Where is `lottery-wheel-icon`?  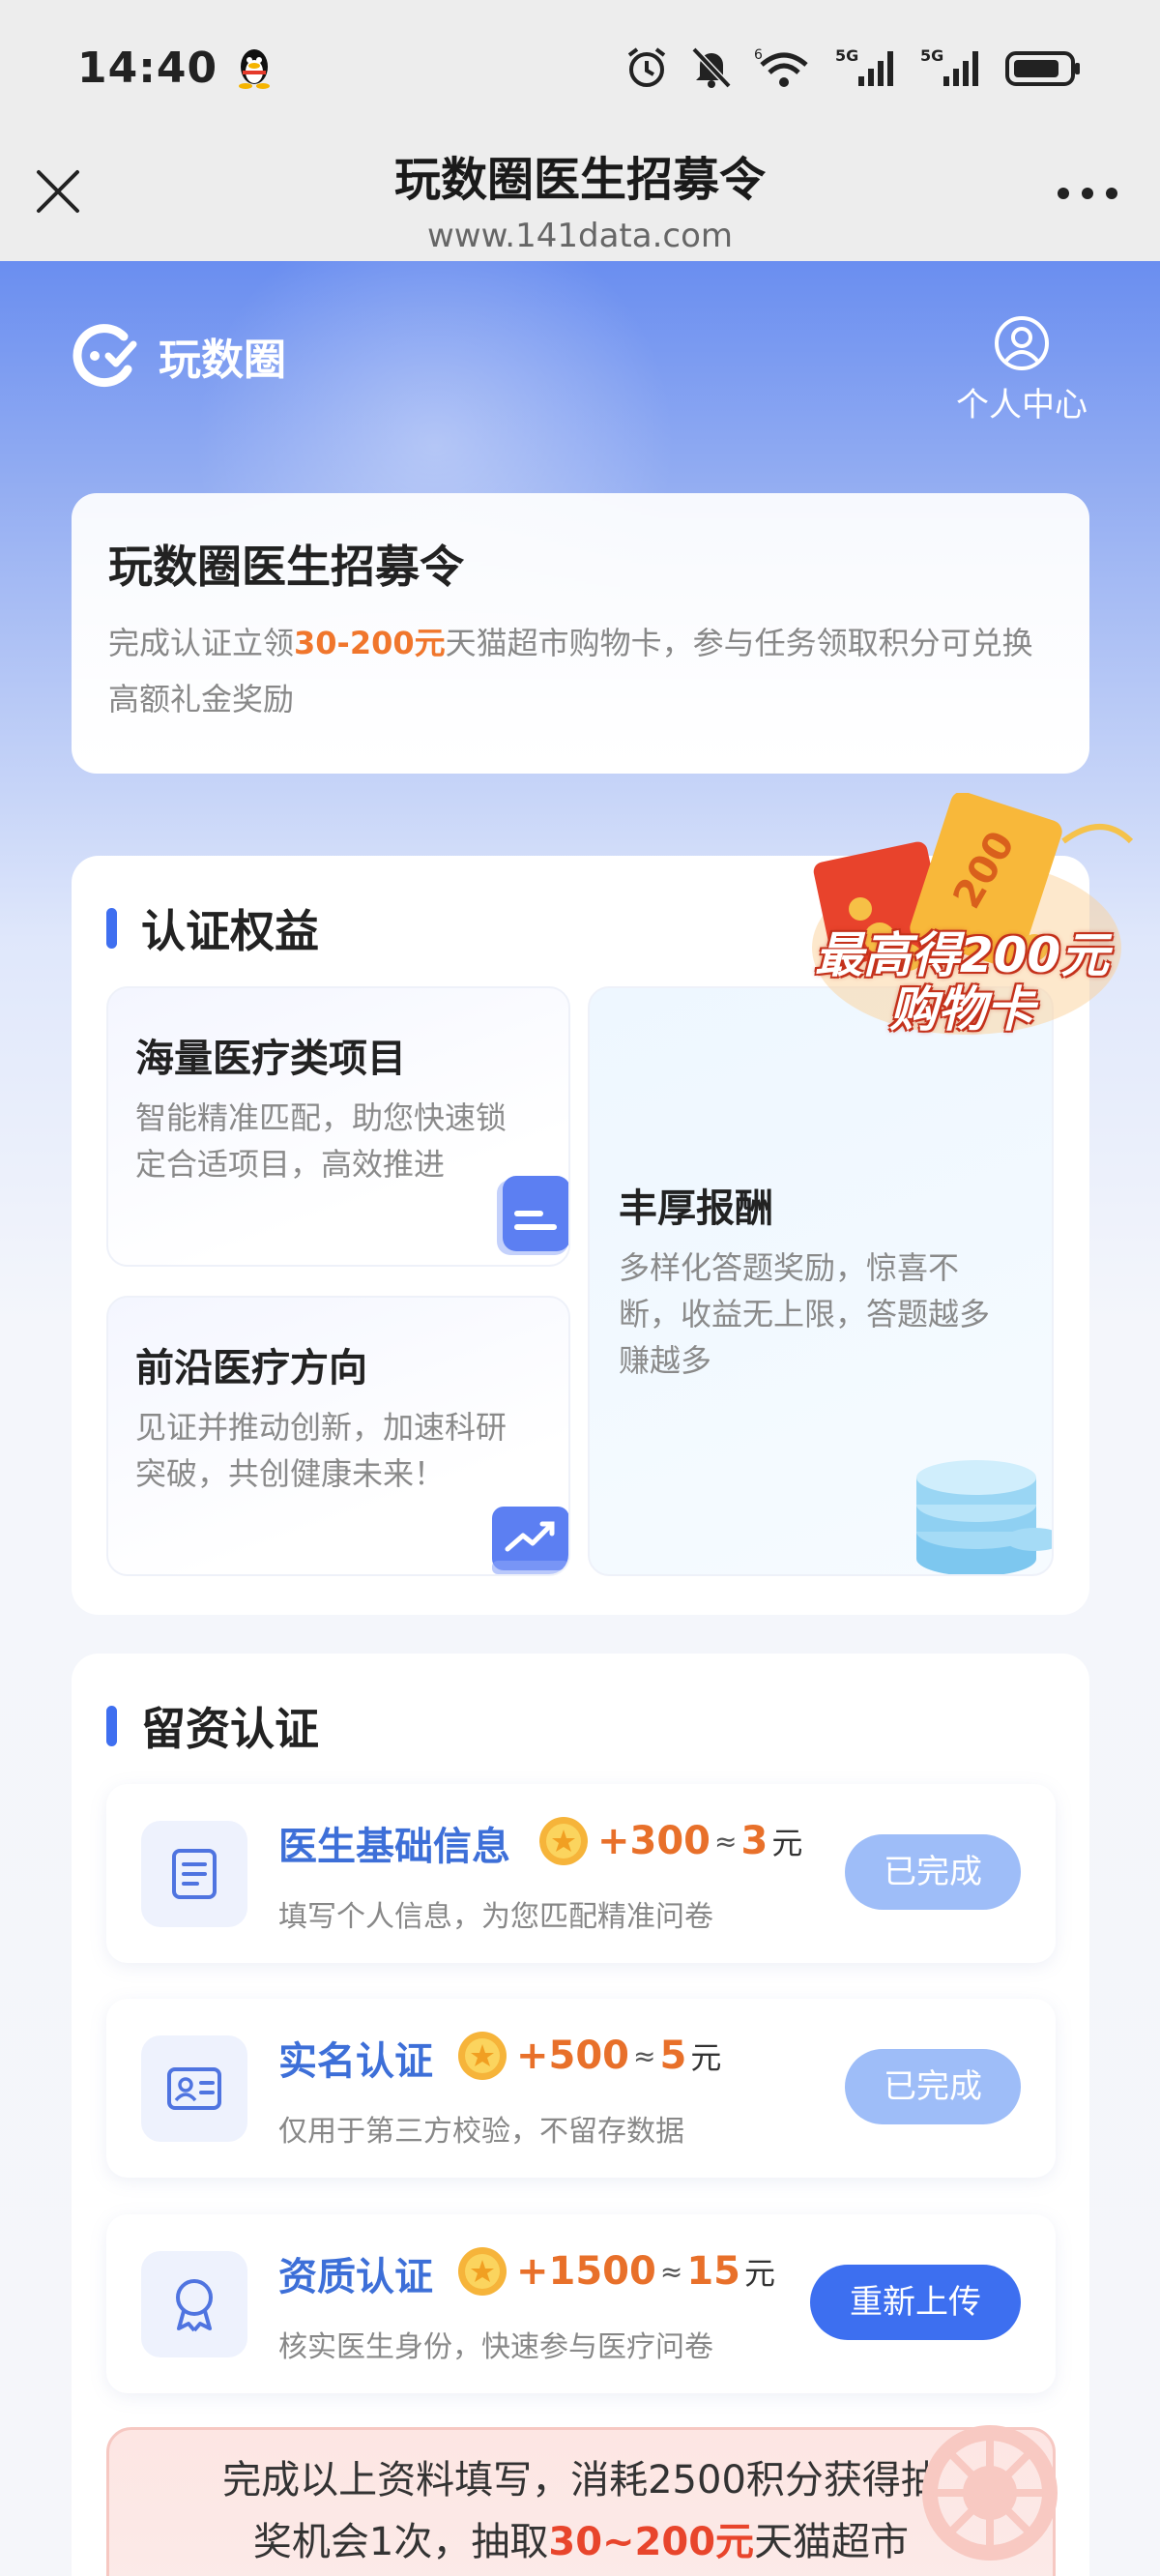 lottery-wheel-icon is located at coordinates (990, 2493).